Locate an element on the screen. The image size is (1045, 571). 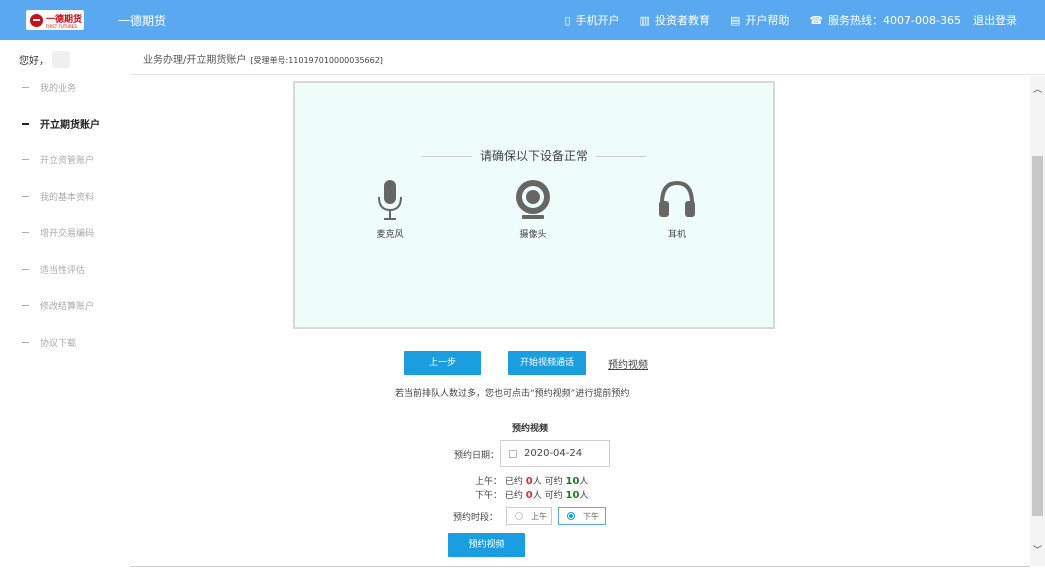
sidebar-item-label: 修改结算账户 is located at coordinates (67, 307).